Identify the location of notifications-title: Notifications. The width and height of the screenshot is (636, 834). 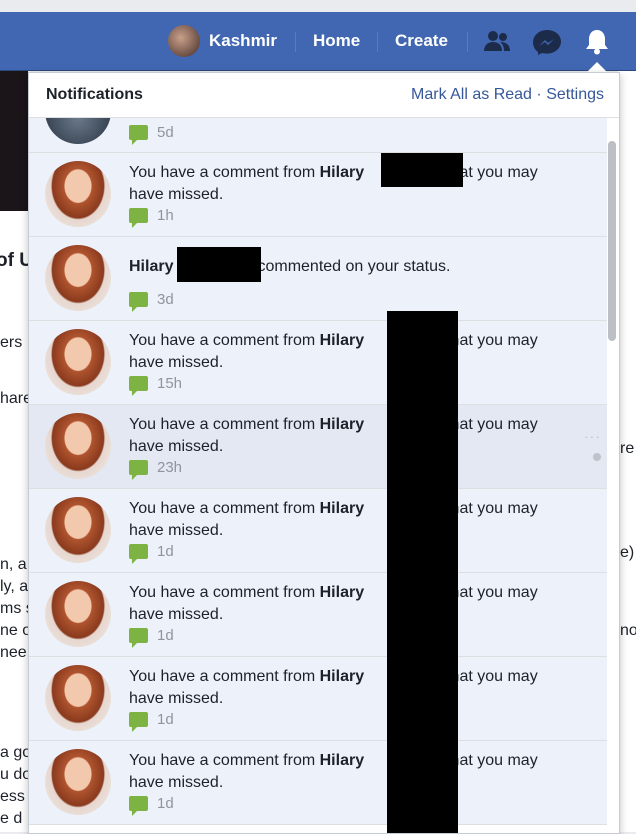
(94, 94).